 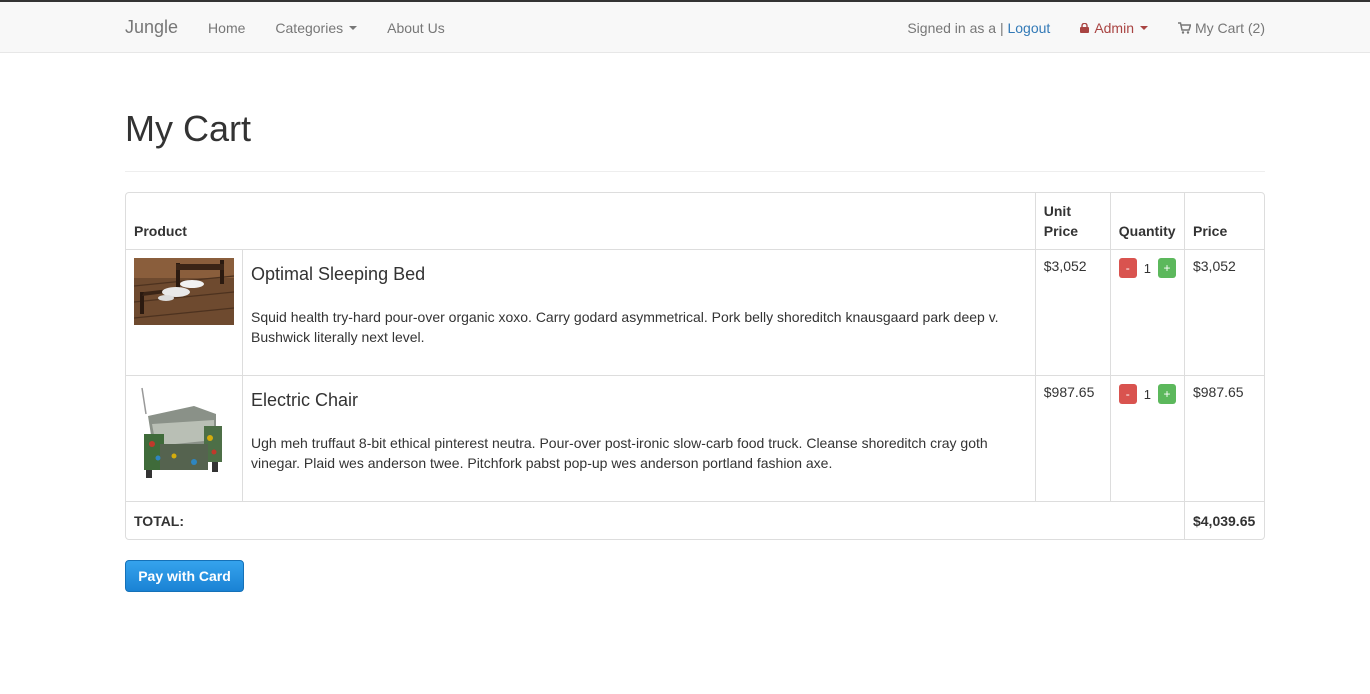 What do you see at coordinates (309, 27) in the screenshot?
I see `nav-categories-label: Categories` at bounding box center [309, 27].